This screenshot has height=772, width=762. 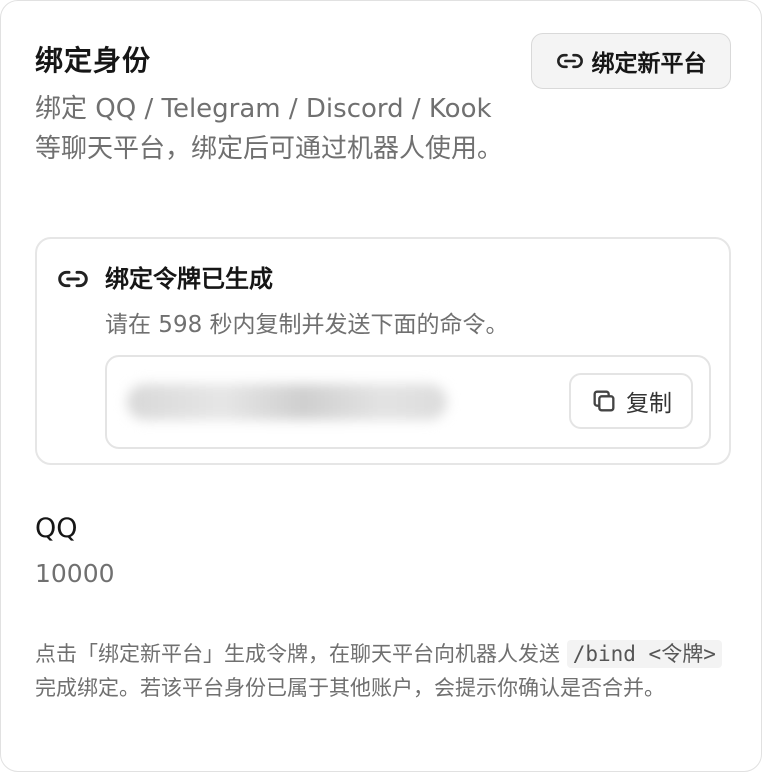 I want to click on token-expiry-hint: 请在 598 秒内复制并发送下面的命令。, so click(x=307, y=325).